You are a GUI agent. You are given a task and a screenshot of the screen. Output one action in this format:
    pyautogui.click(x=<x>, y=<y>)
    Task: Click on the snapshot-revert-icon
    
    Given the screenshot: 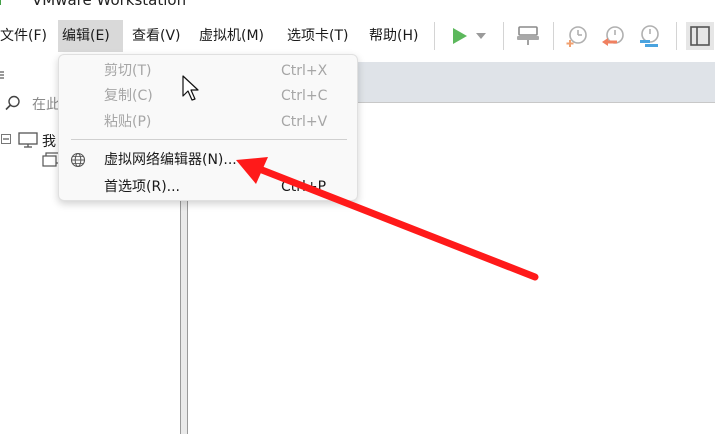 What is the action you would take?
    pyautogui.click(x=613, y=36)
    